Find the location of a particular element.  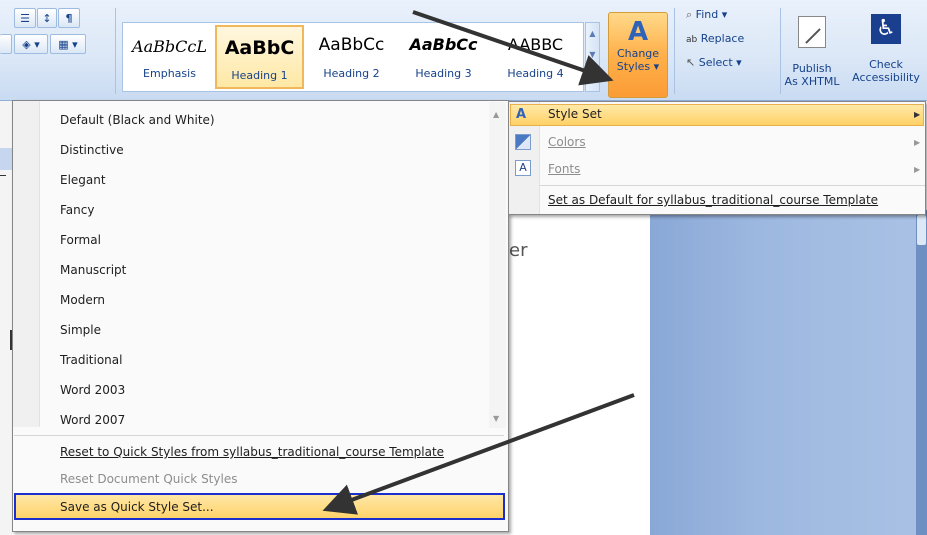

check-accessibility-button: ♿ Check Accessibility is located at coordinates (886, 53).